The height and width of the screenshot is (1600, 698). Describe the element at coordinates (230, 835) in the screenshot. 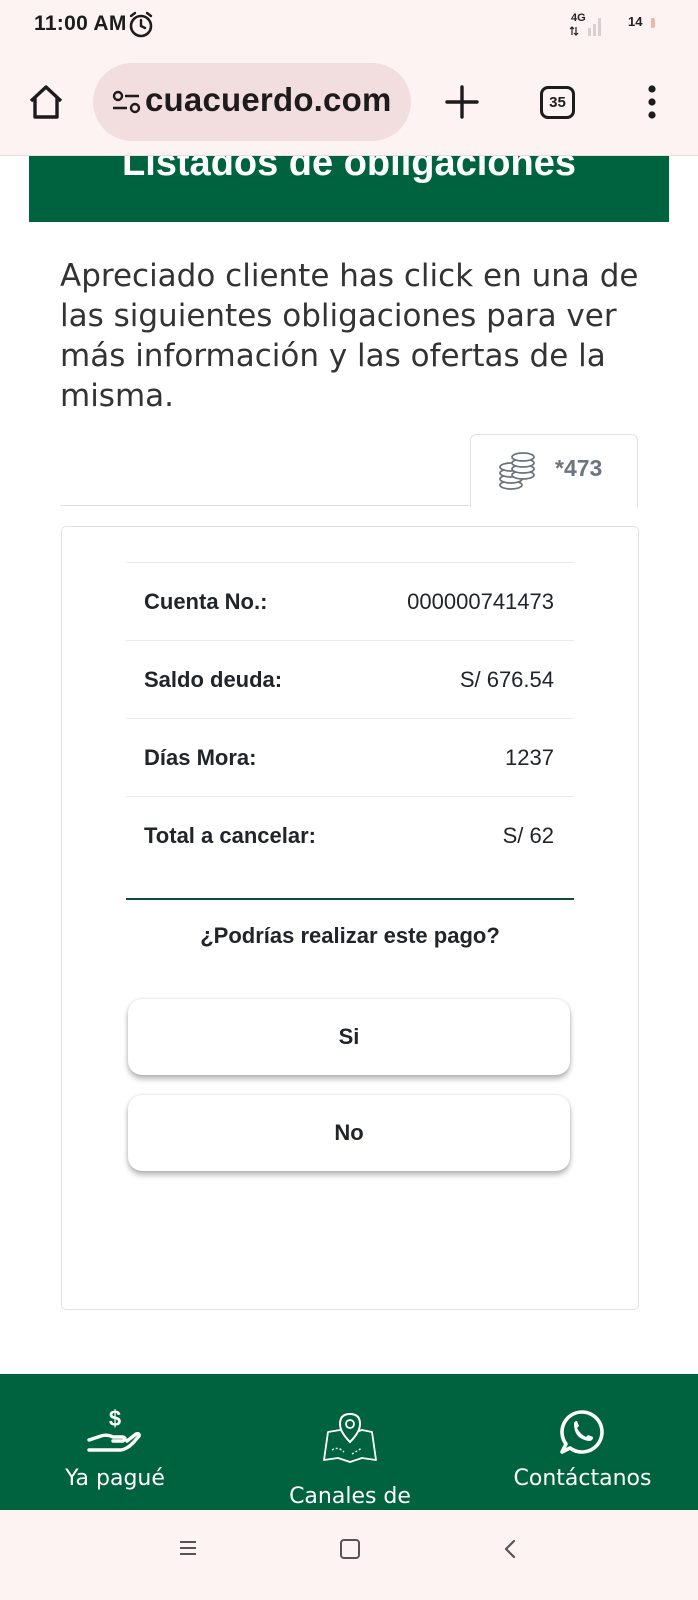

I see `total-to-pay-label: Total a cancelar:` at that location.